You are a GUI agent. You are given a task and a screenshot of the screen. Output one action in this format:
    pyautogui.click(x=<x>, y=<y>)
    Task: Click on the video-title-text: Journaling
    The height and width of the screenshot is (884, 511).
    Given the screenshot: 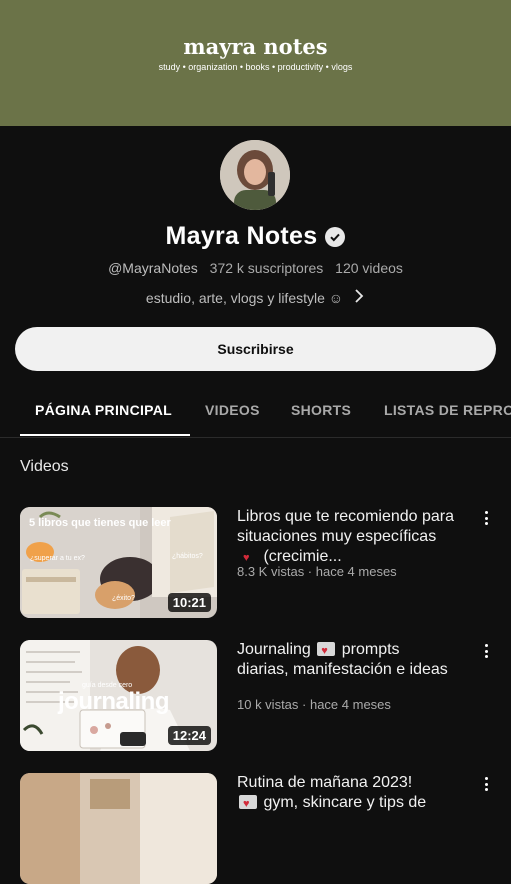 What is the action you would take?
    pyautogui.click(x=274, y=649)
    